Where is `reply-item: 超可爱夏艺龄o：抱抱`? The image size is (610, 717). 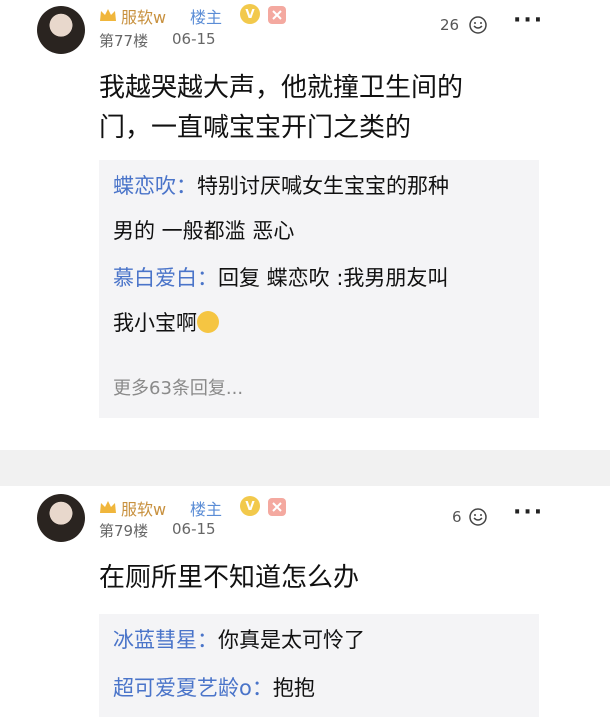
reply-item: 超可爱夏艺龄o：抱抱 is located at coordinates (323, 688).